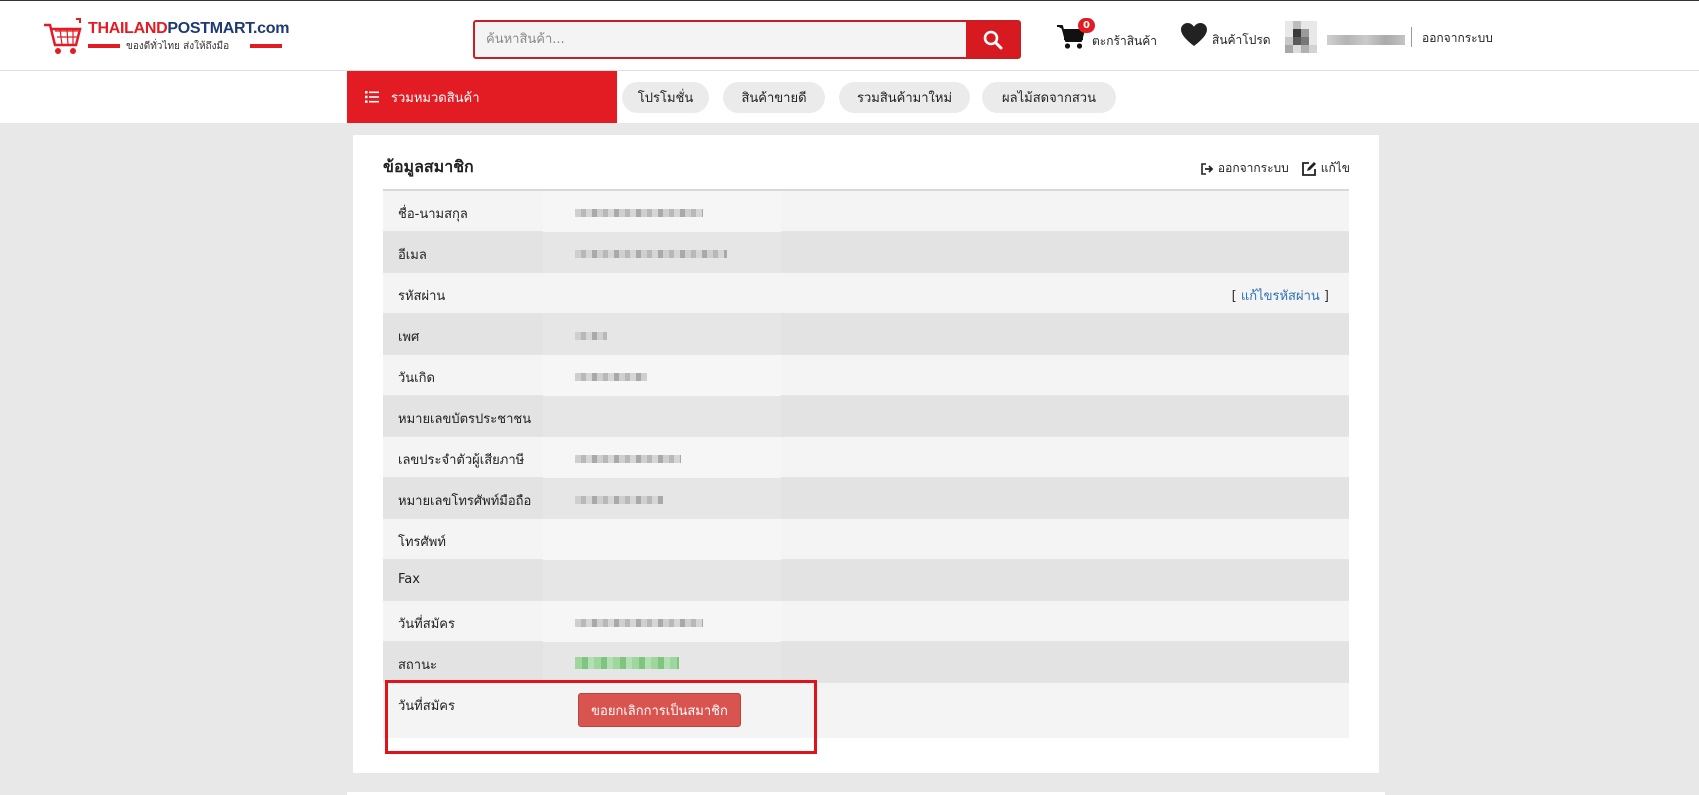 This screenshot has width=1699, height=795. Describe the element at coordinates (1207, 168) in the screenshot. I see `sign-out-icon` at that location.